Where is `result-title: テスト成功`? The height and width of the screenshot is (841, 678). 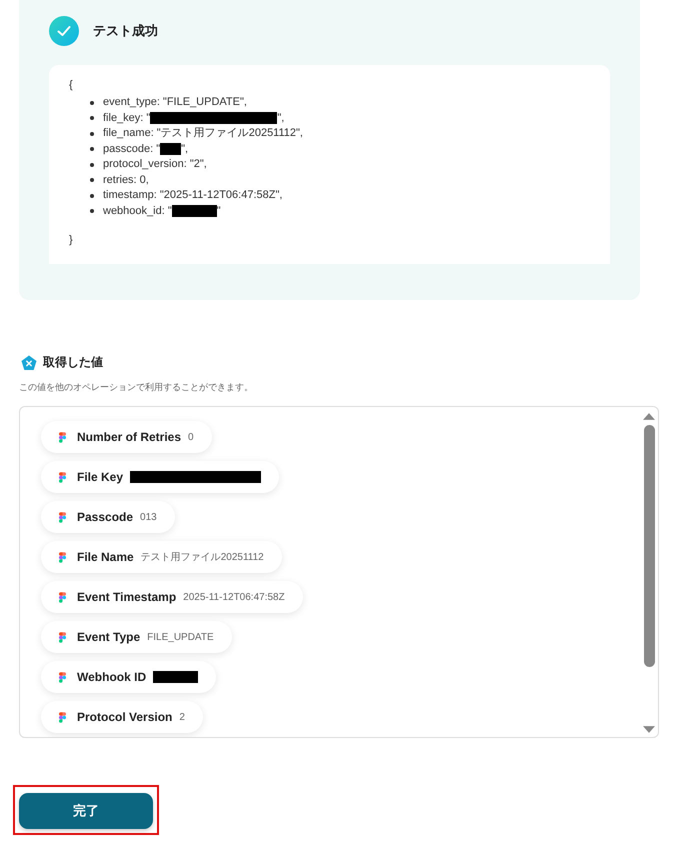
result-title: テスト成功 is located at coordinates (125, 31).